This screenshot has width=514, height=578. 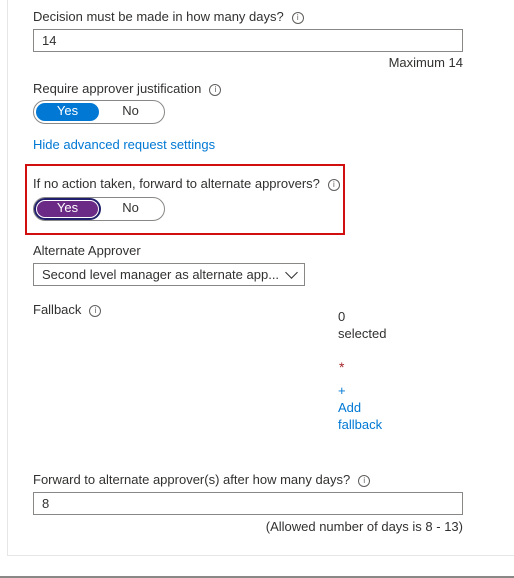 What do you see at coordinates (364, 526) in the screenshot?
I see `forward-days-hint: (Allowed number of days is 8 - 13)` at bounding box center [364, 526].